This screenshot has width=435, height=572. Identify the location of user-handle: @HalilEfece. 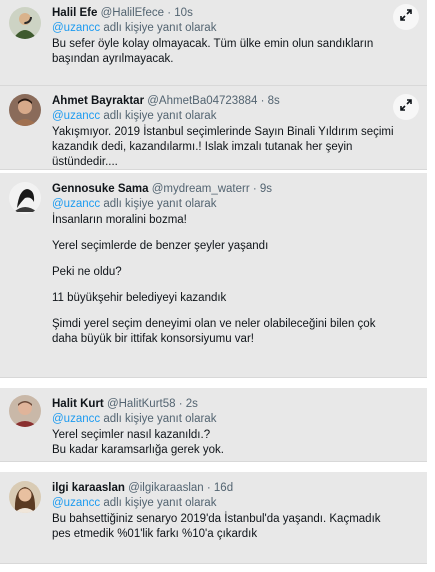
(132, 13).